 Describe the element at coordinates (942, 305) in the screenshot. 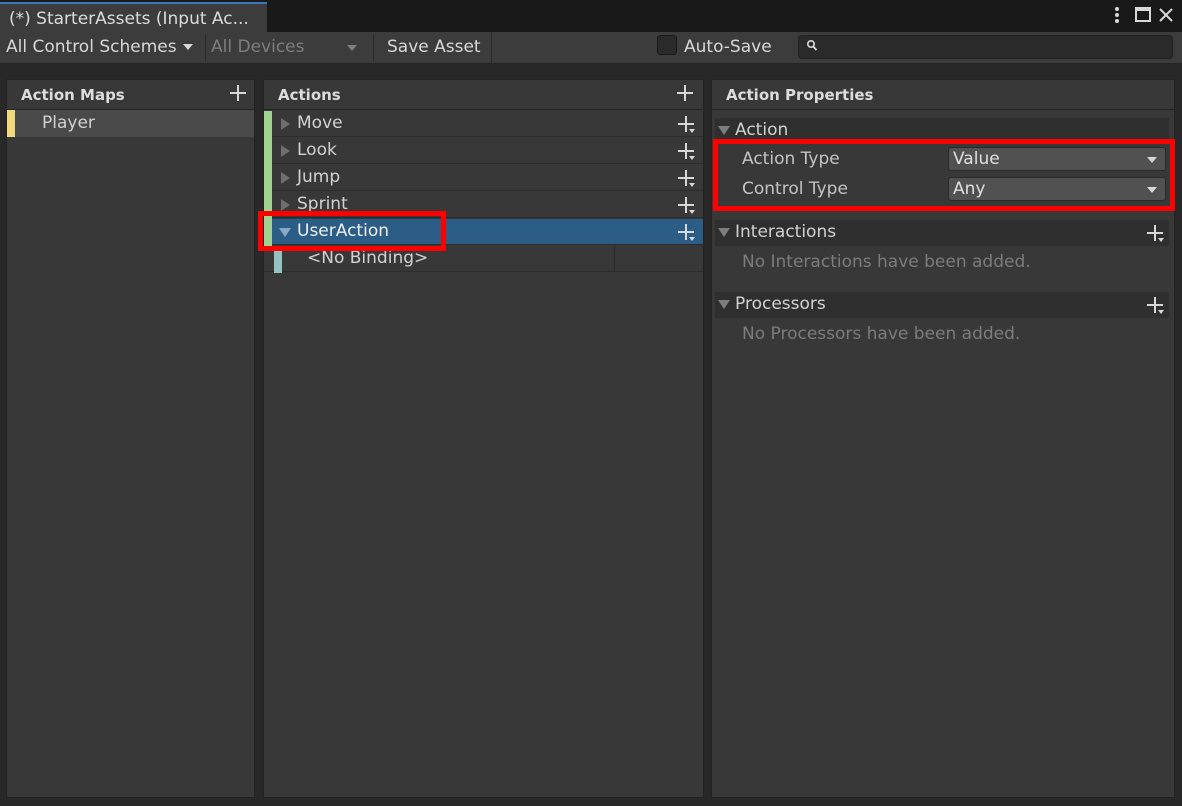

I see `processors-section-header: Processors` at that location.